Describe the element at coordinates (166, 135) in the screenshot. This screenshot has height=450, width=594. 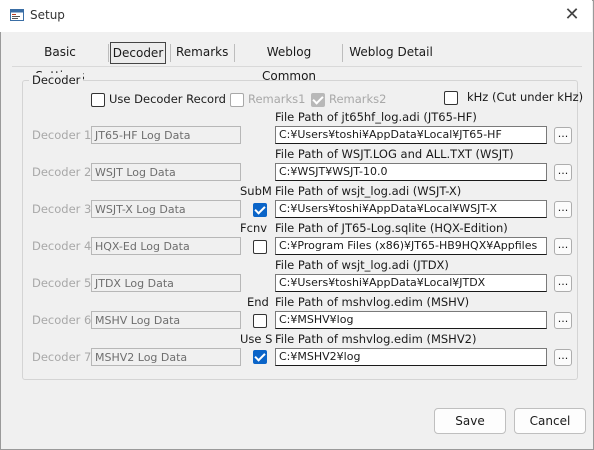
I see `decoder-log-field: JT65-HF Log Data` at that location.